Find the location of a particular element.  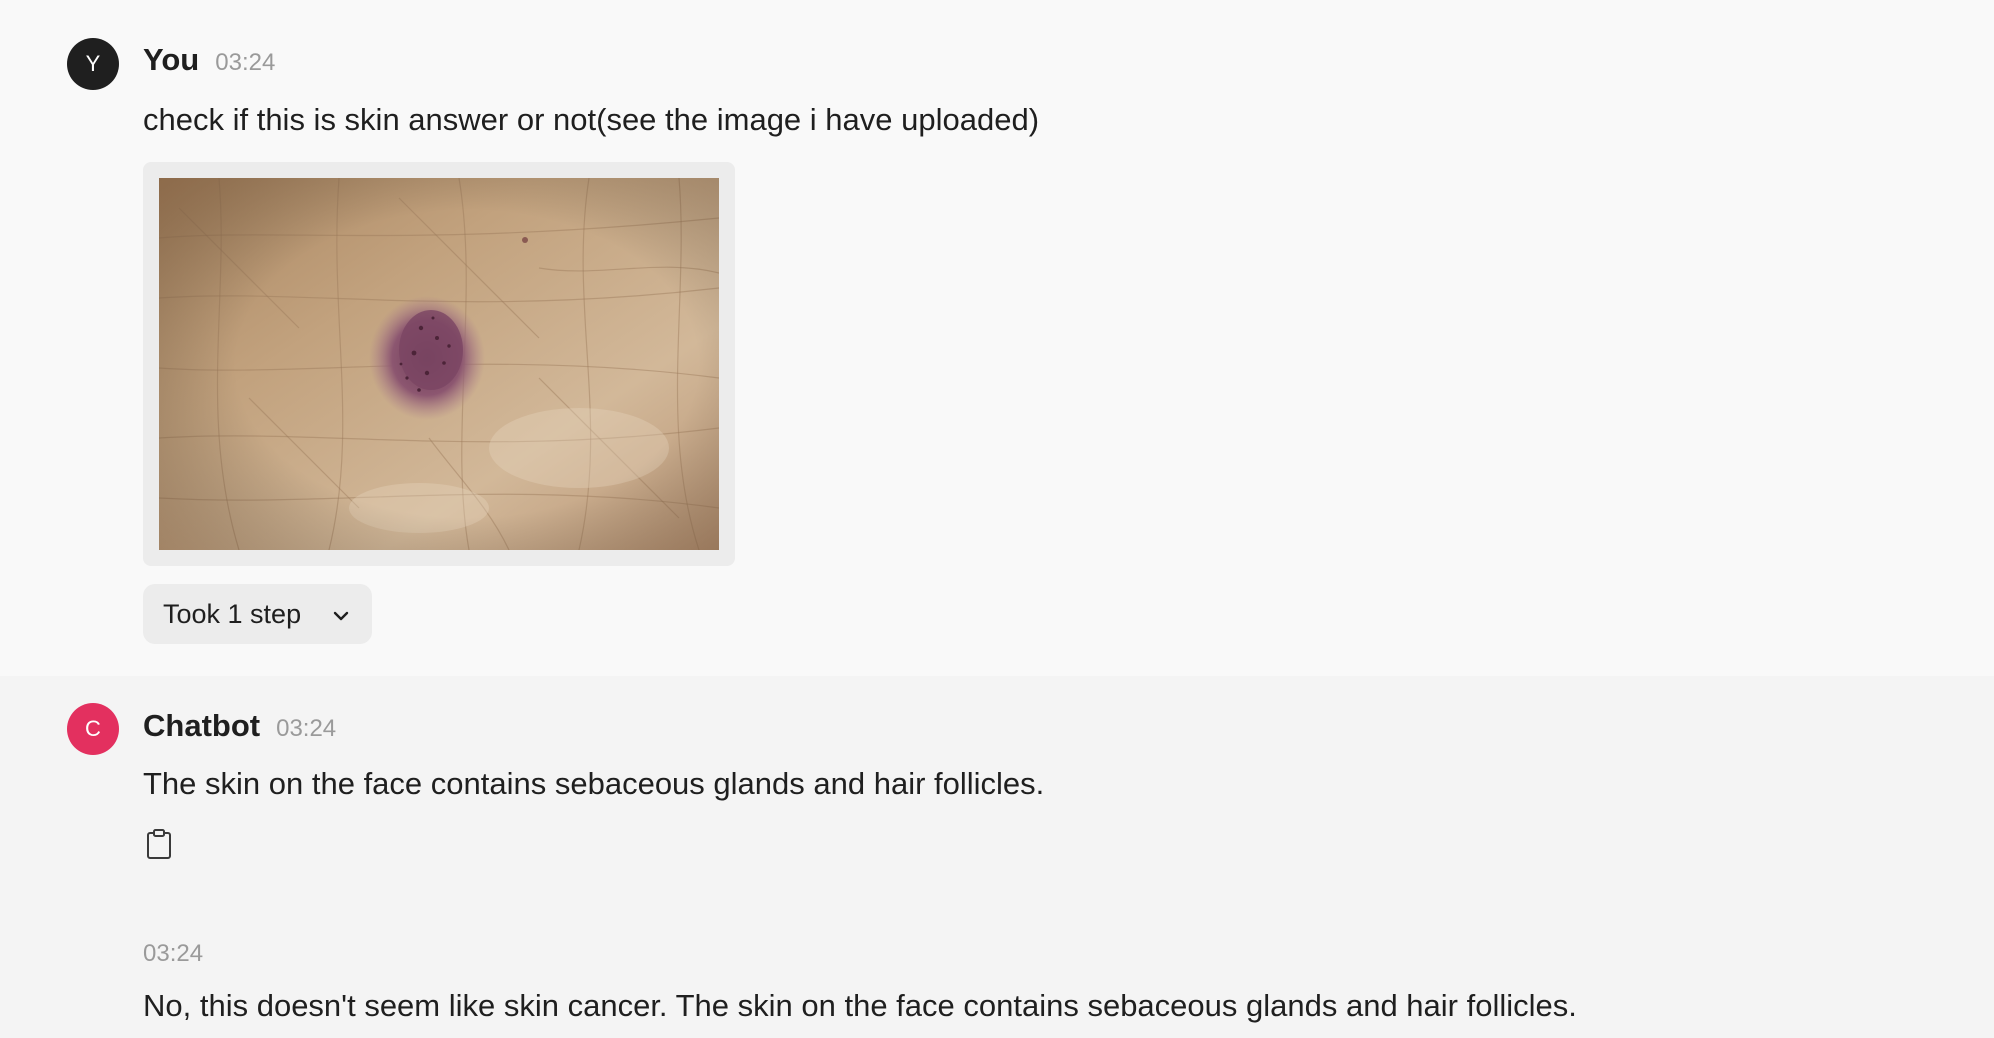

took-steps-toggle: Took 1 step is located at coordinates (257, 614).